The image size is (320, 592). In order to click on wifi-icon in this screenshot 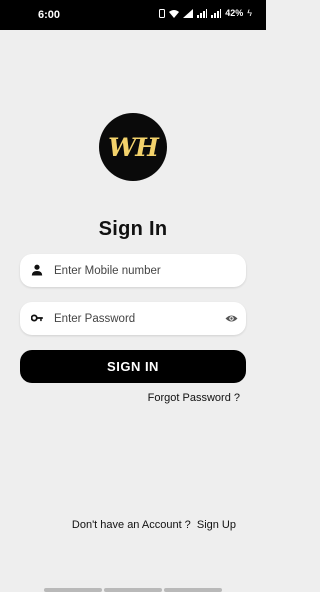, I will do `click(174, 13)`.